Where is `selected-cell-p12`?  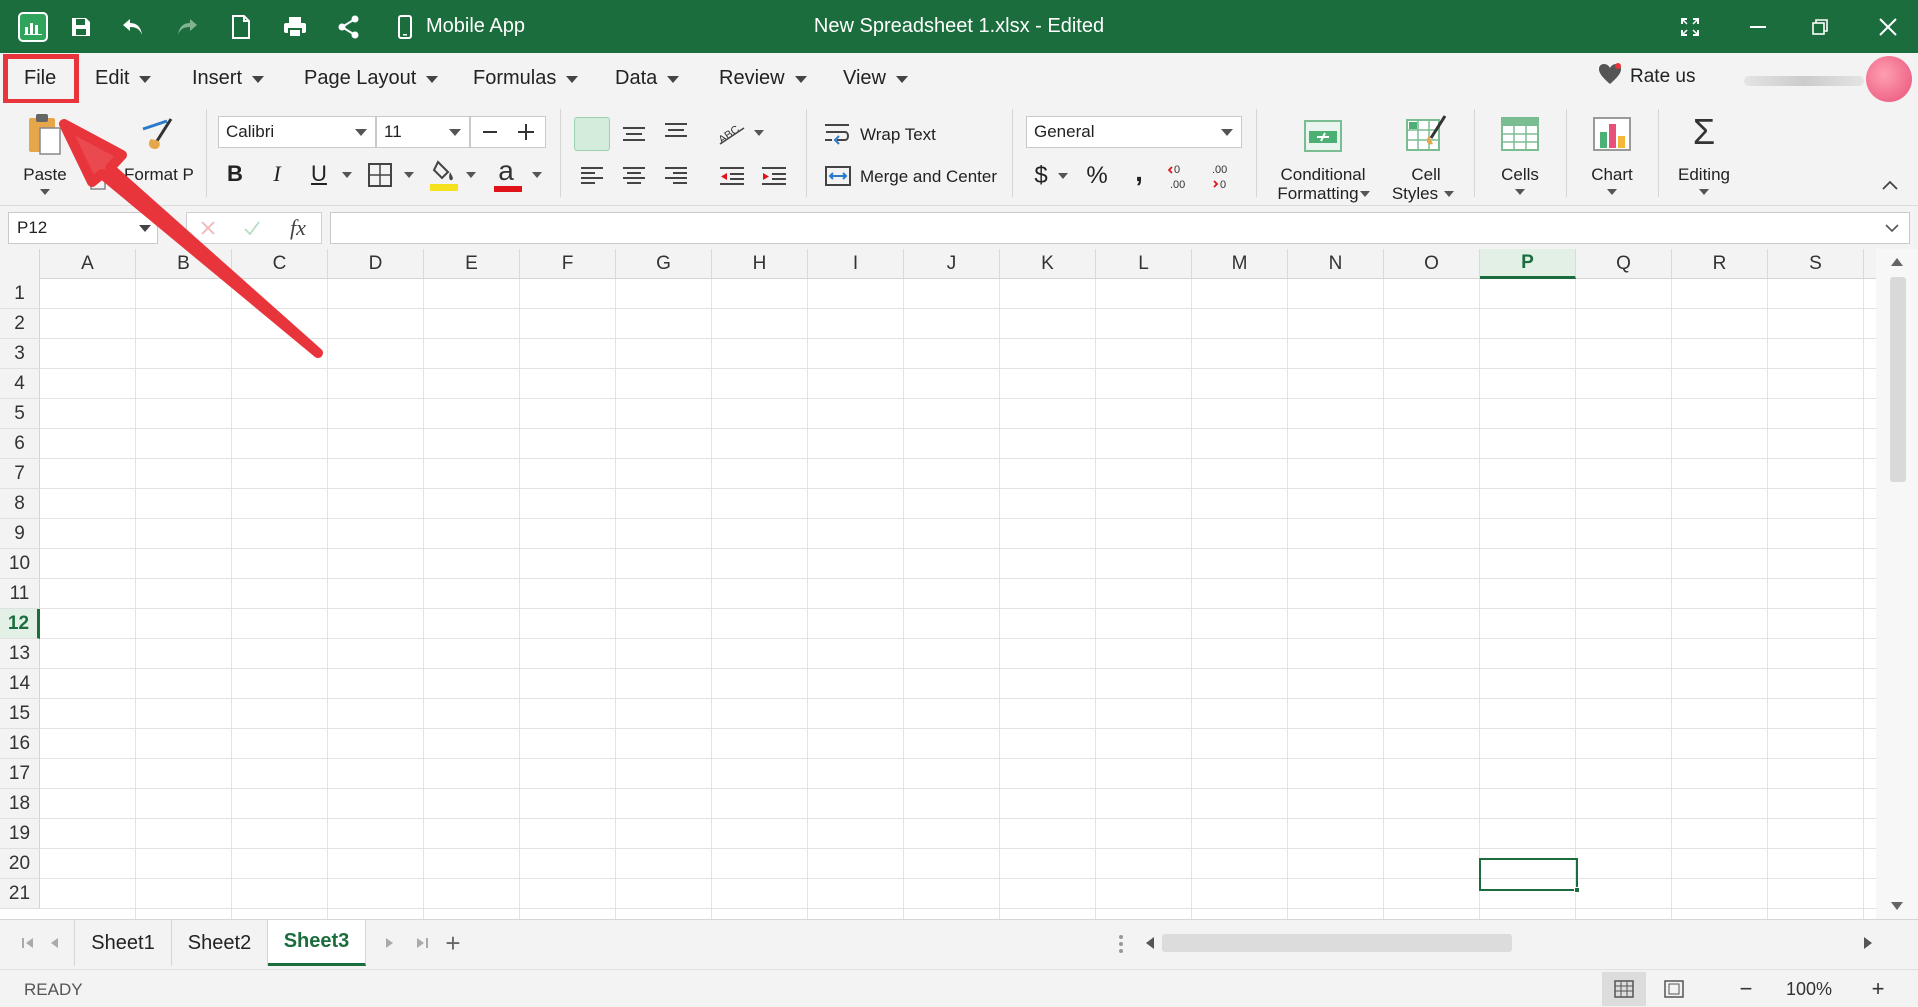 selected-cell-p12 is located at coordinates (1528, 874).